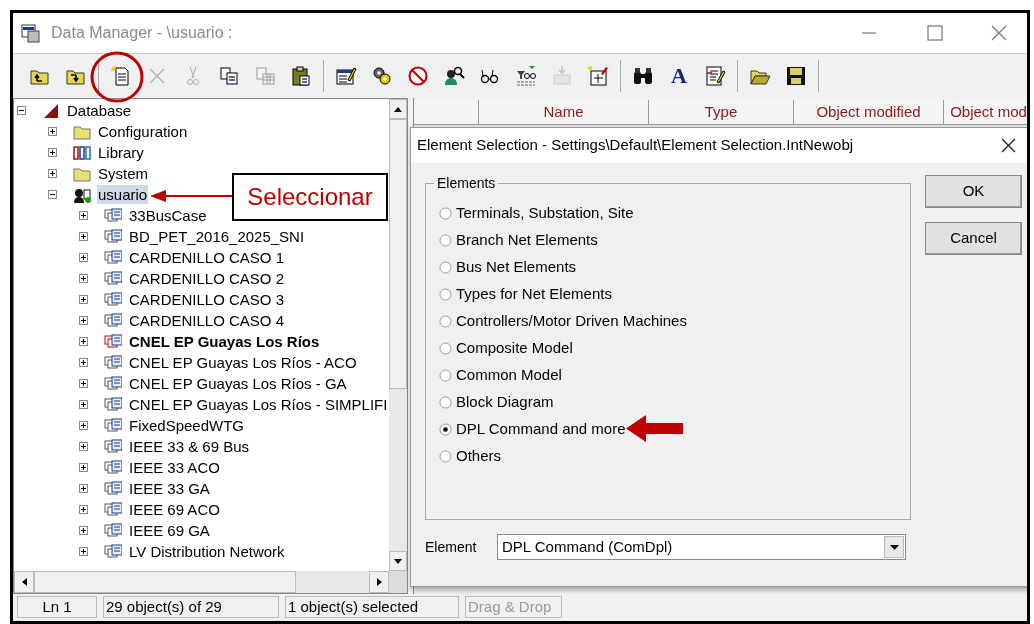  Describe the element at coordinates (187, 425) in the screenshot. I see `tree-item: FixedSpeedWTG` at that location.